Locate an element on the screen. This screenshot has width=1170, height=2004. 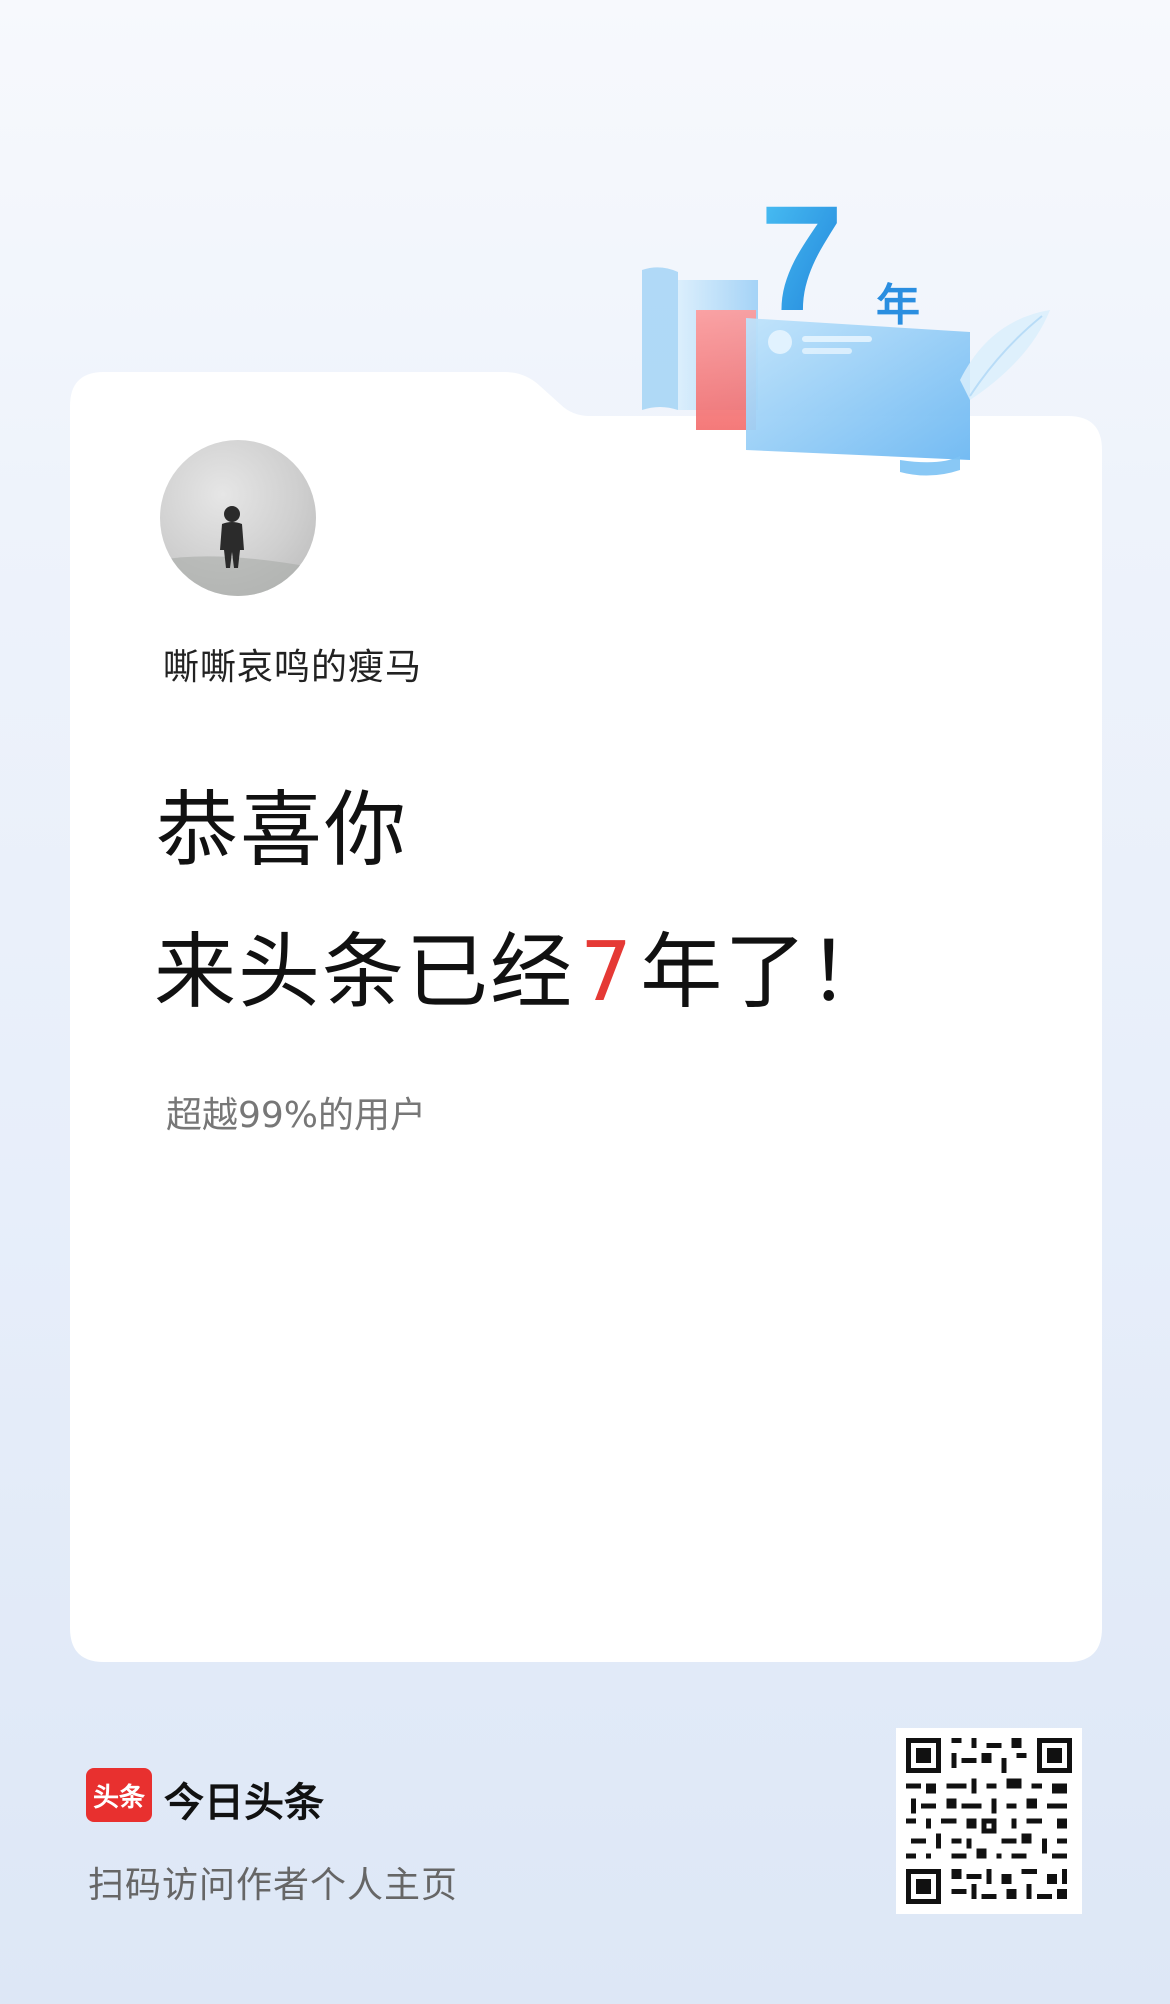
qr-code-icon is located at coordinates (989, 1821).